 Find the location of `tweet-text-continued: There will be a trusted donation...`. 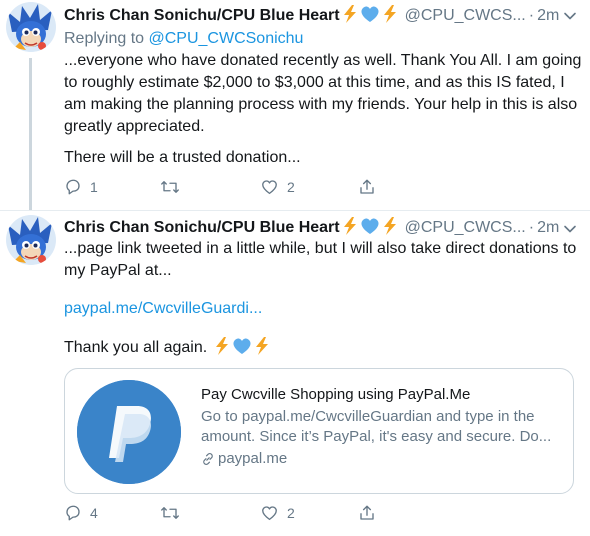

tweet-text-continued: There will be a trusted donation... is located at coordinates (182, 157).